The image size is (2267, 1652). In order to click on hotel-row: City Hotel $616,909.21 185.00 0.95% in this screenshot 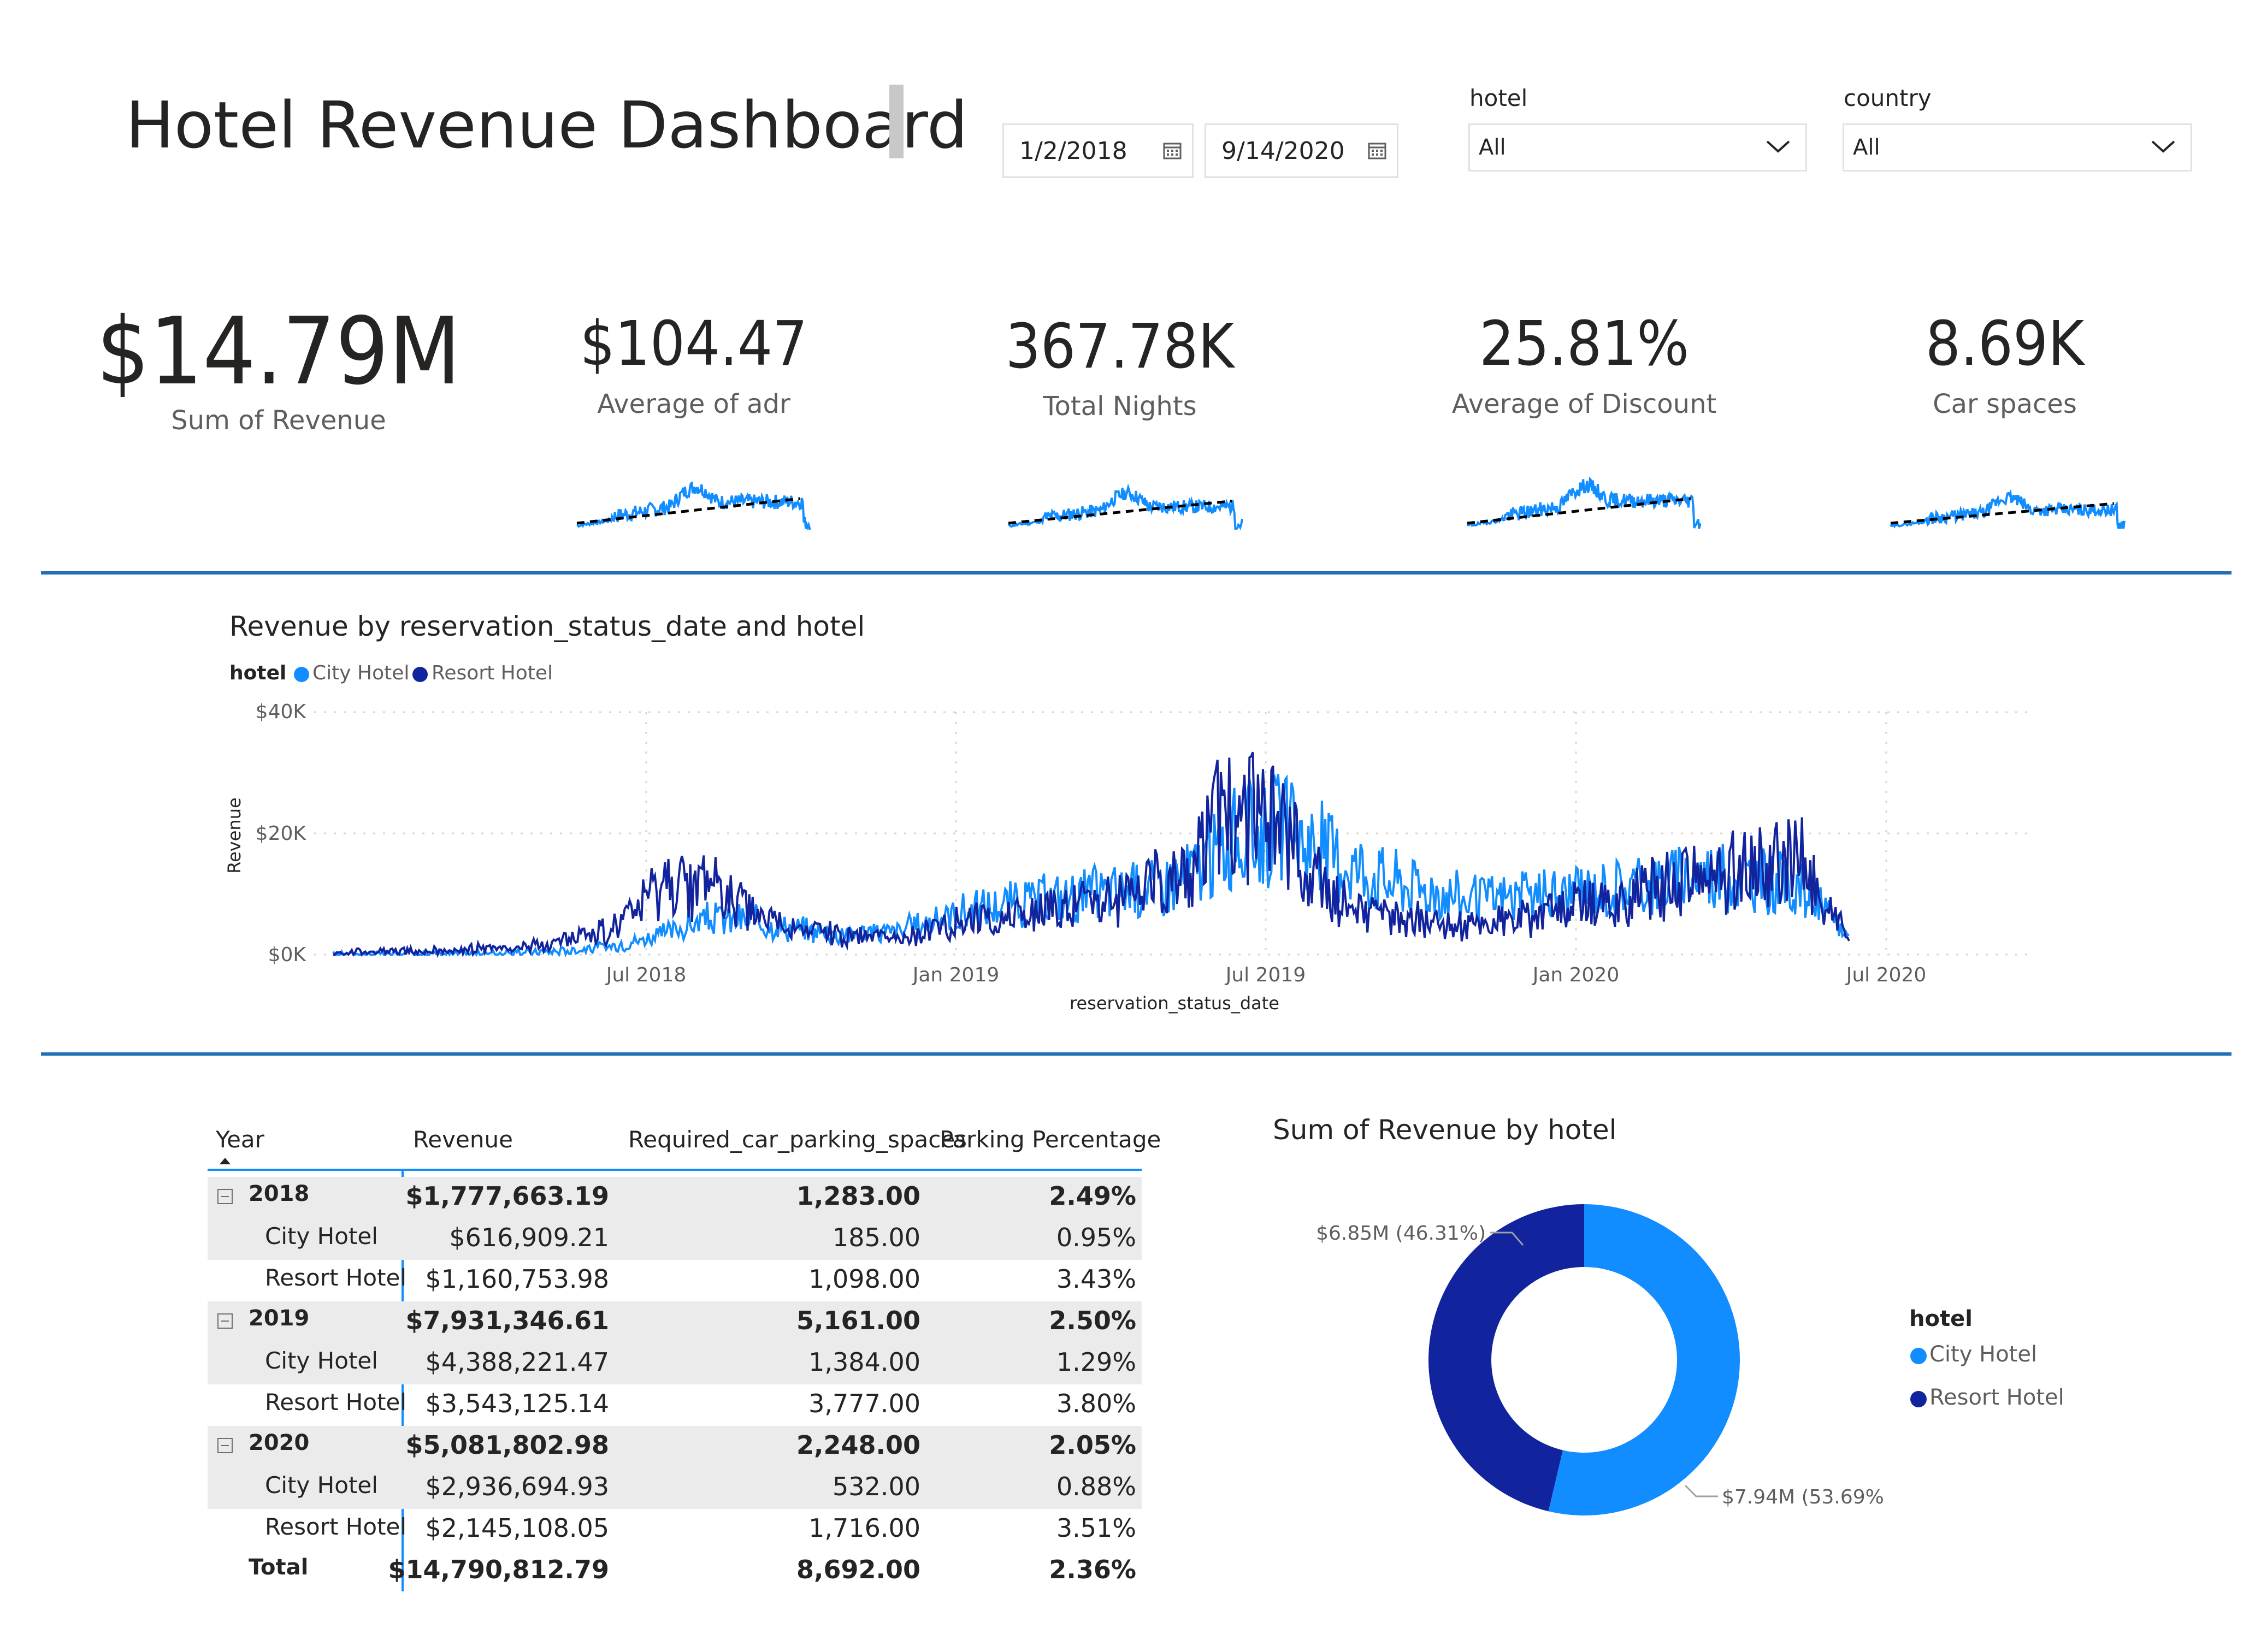, I will do `click(675, 1239)`.